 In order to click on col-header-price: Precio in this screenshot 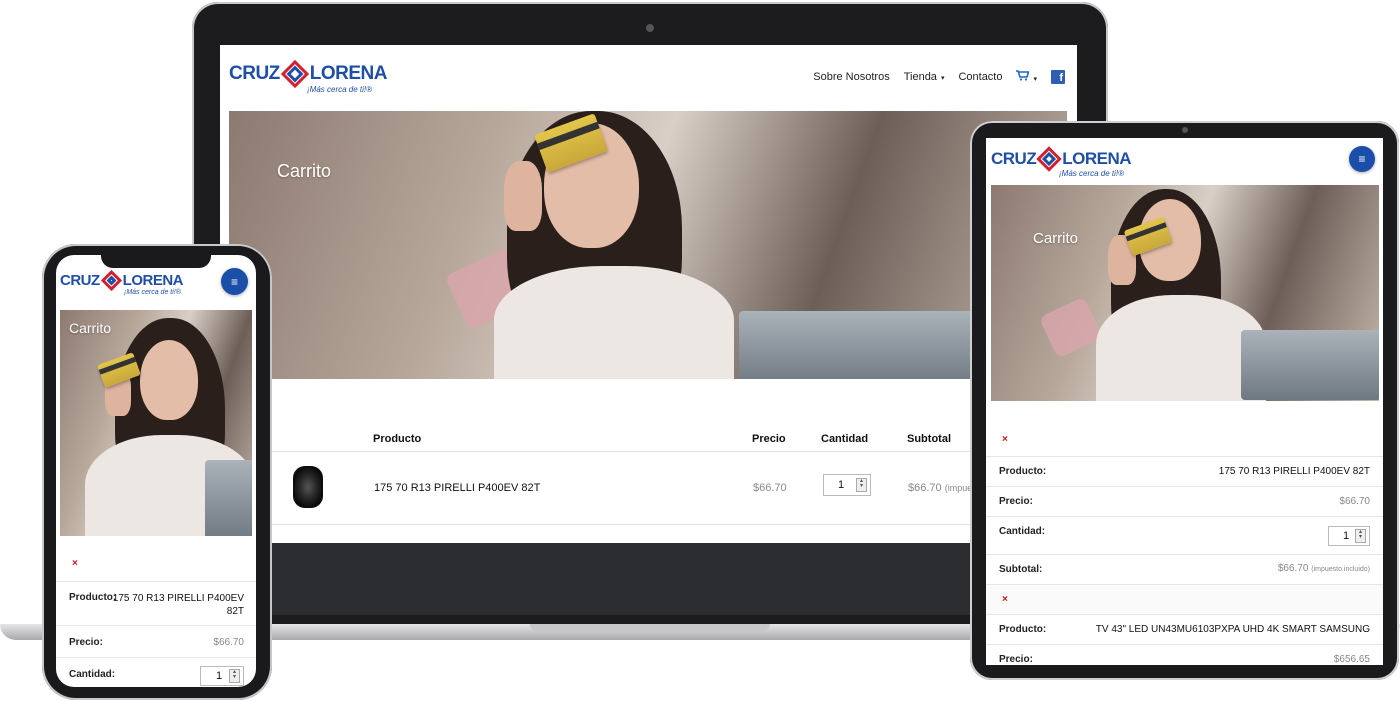, I will do `click(769, 439)`.